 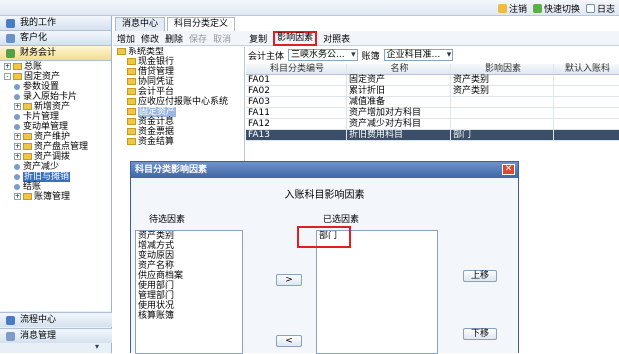 I want to click on category-item: 现金银行, so click(x=178, y=62).